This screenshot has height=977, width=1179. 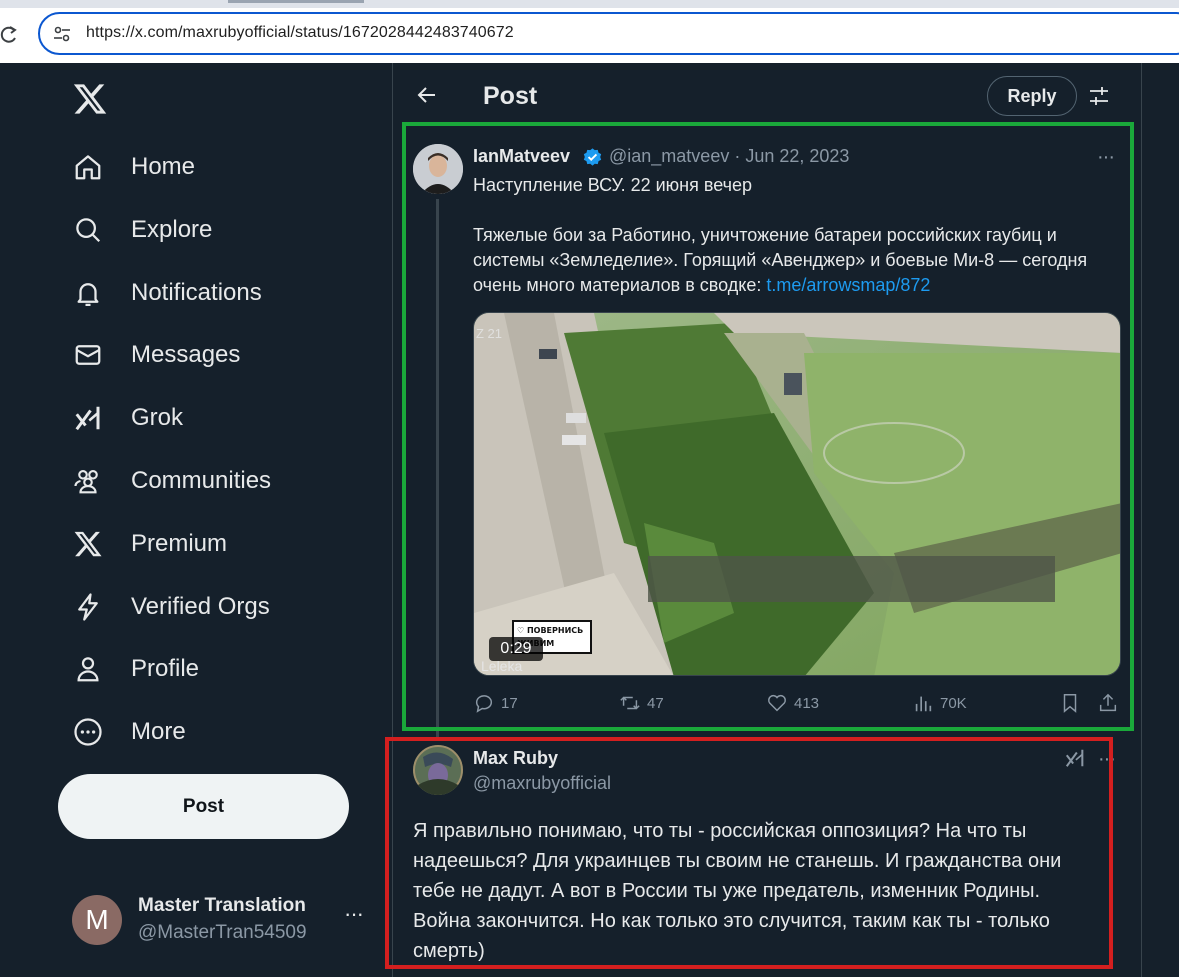 I want to click on back-arrow-icon, so click(x=427, y=95).